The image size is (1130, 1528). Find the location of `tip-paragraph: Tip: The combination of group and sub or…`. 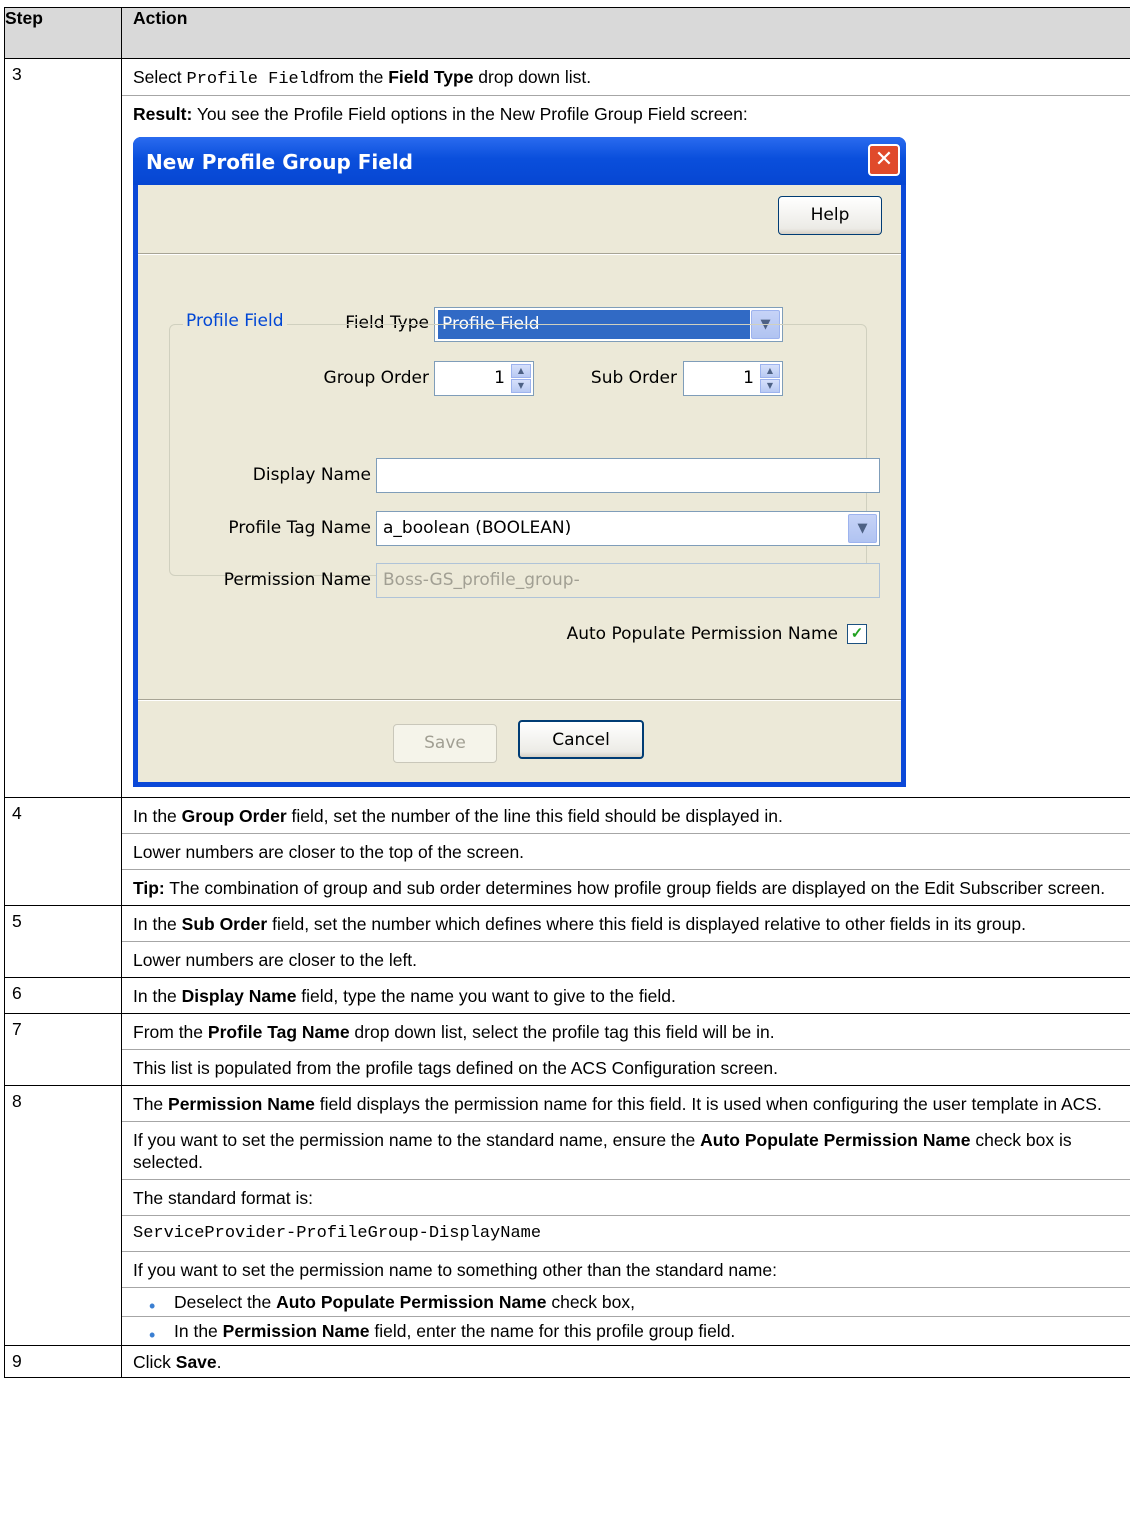

tip-paragraph: Tip: The combination of group and sub or… is located at coordinates (626, 887).